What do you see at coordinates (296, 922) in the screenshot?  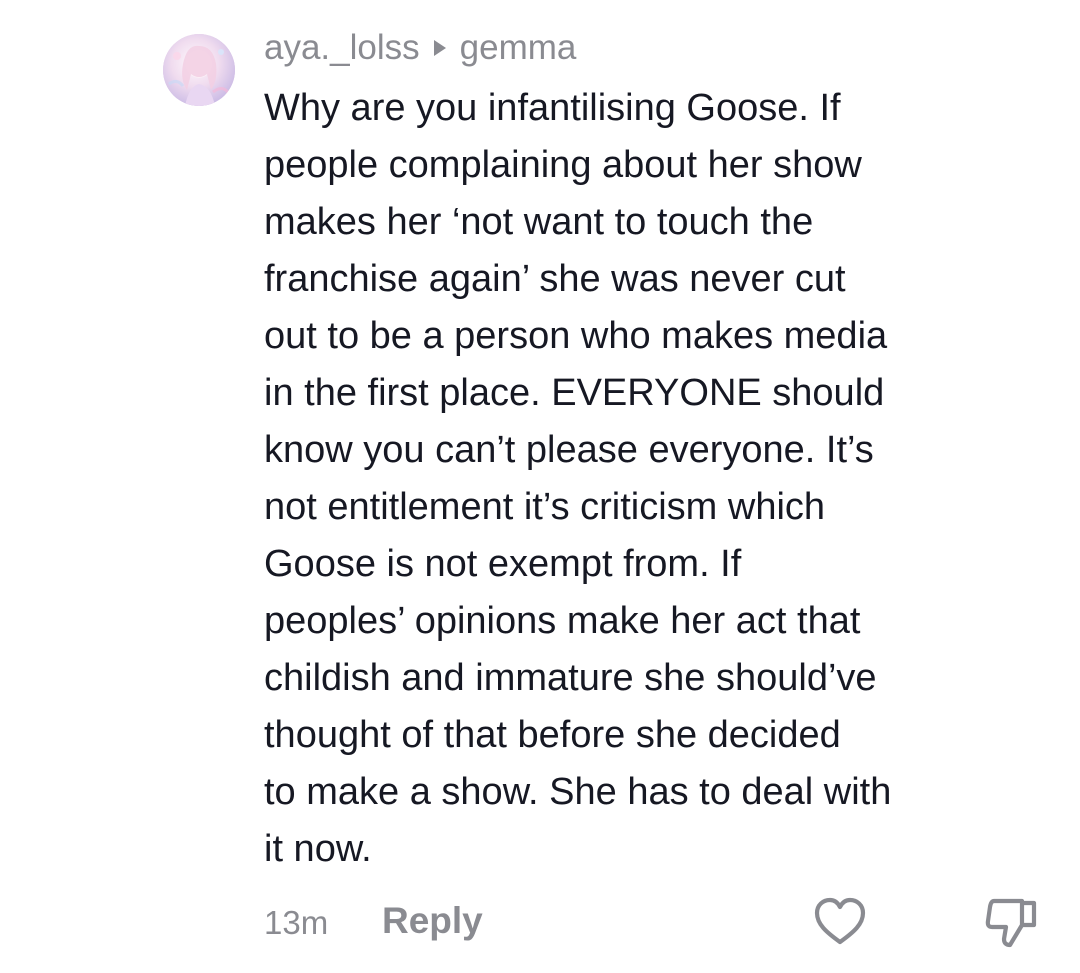 I see `timestamp: 13m` at bounding box center [296, 922].